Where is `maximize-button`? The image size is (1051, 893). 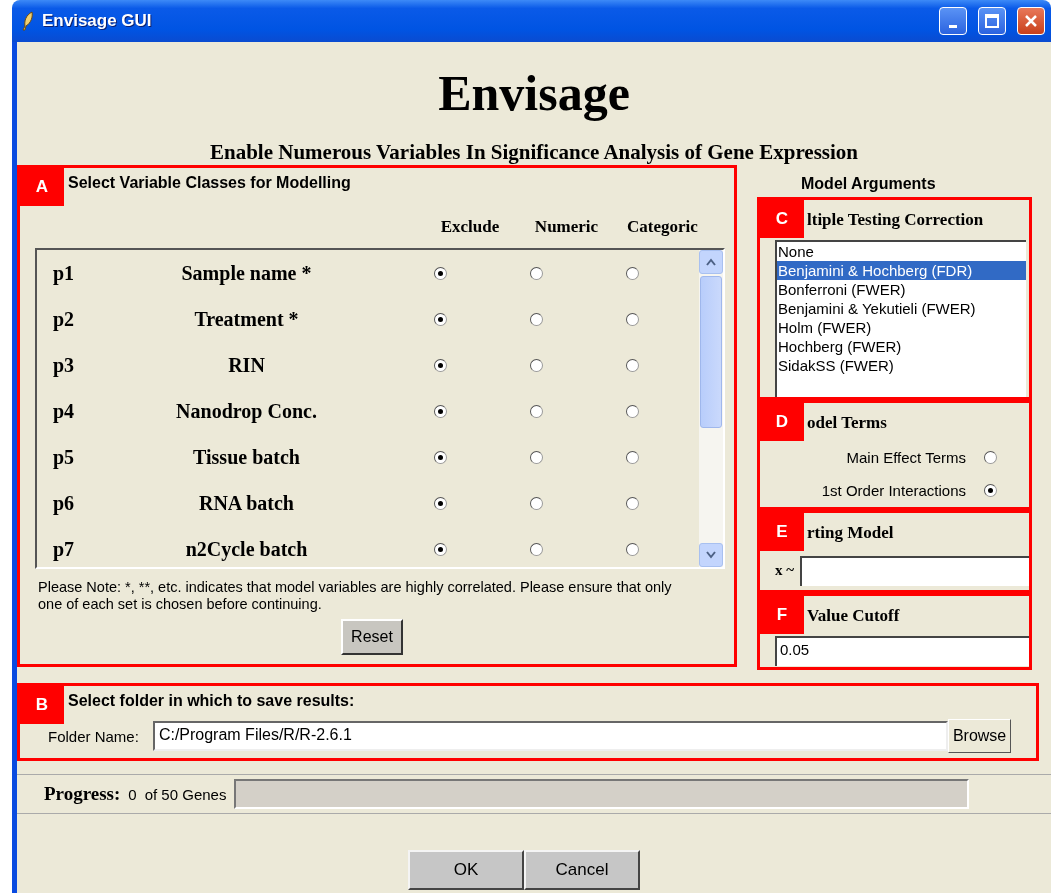
maximize-button is located at coordinates (992, 21).